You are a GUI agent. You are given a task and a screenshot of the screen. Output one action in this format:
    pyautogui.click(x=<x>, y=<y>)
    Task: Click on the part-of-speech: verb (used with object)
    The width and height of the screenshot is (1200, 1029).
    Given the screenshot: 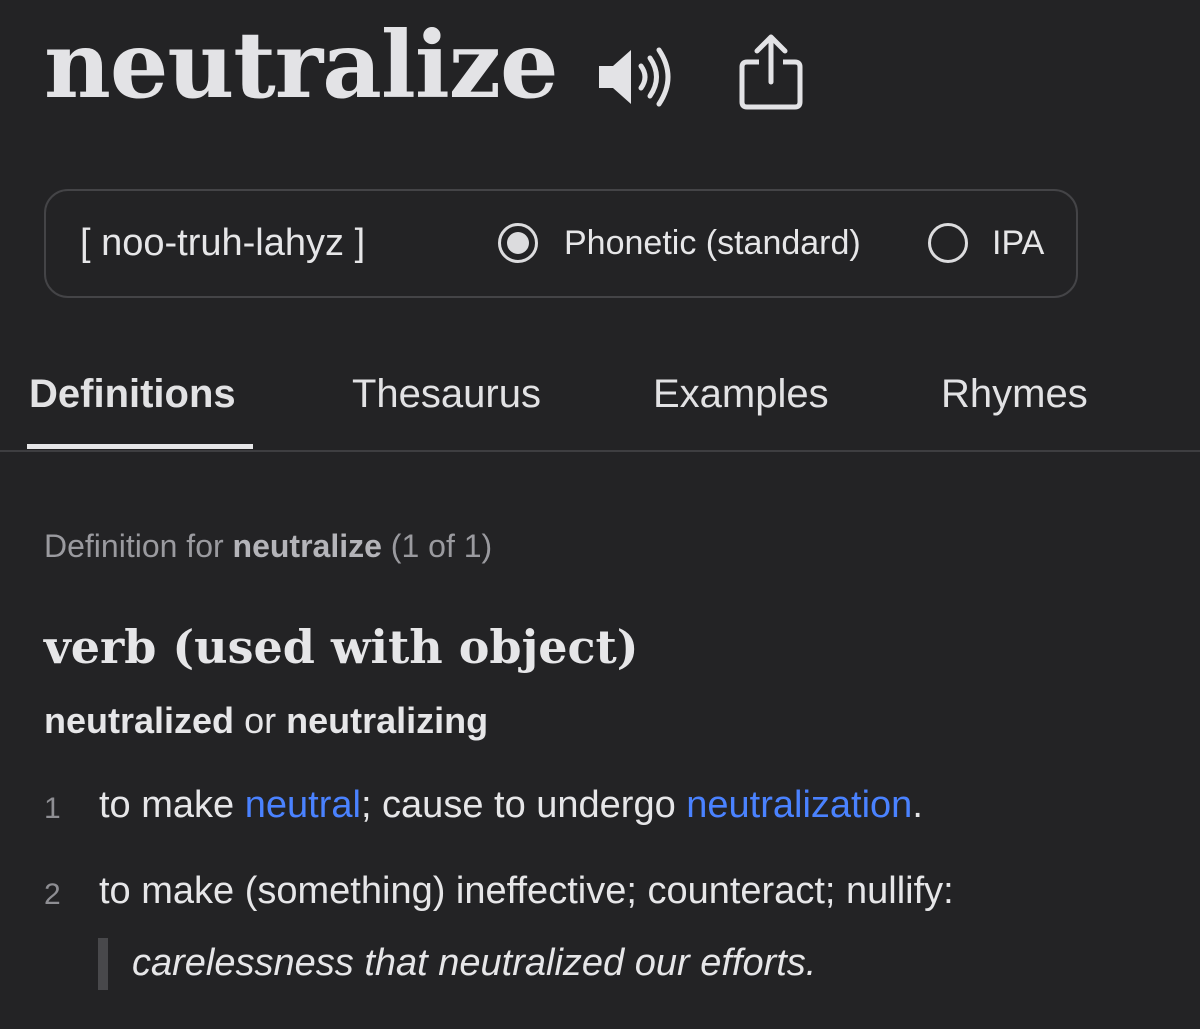 What is the action you would take?
    pyautogui.click(x=341, y=647)
    